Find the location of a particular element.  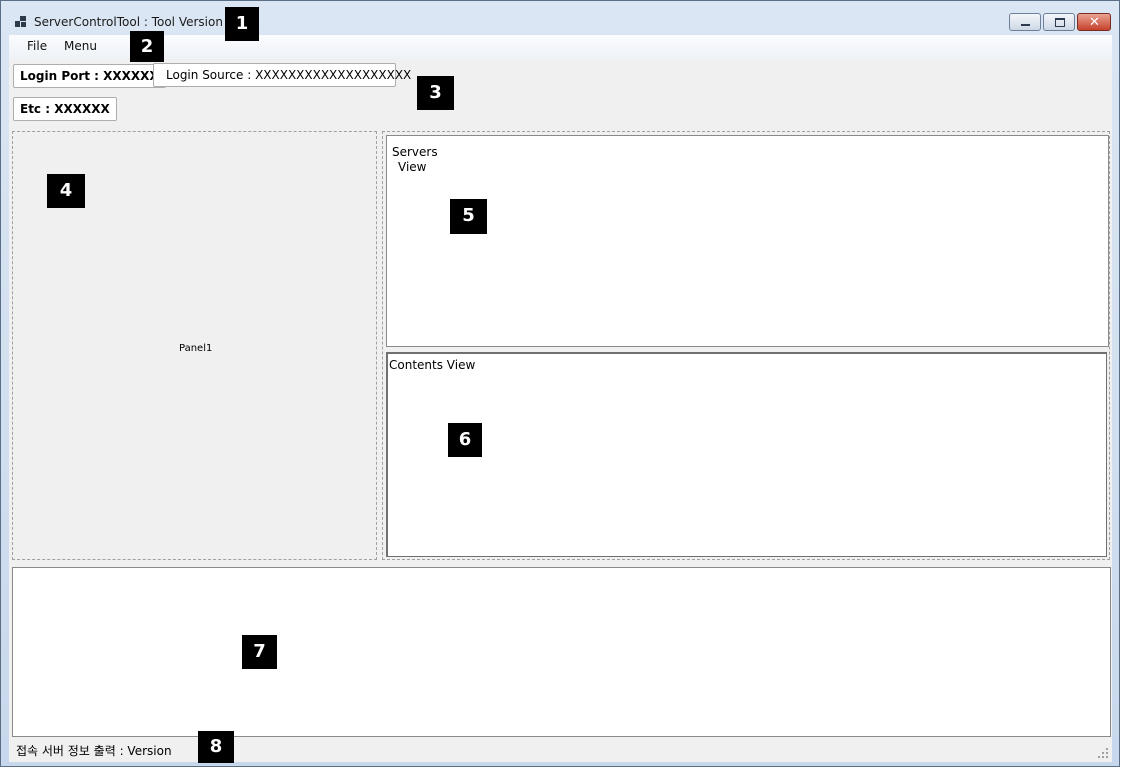

status-text: 접속 서버 정보 출력 : Version is located at coordinates (94, 751).